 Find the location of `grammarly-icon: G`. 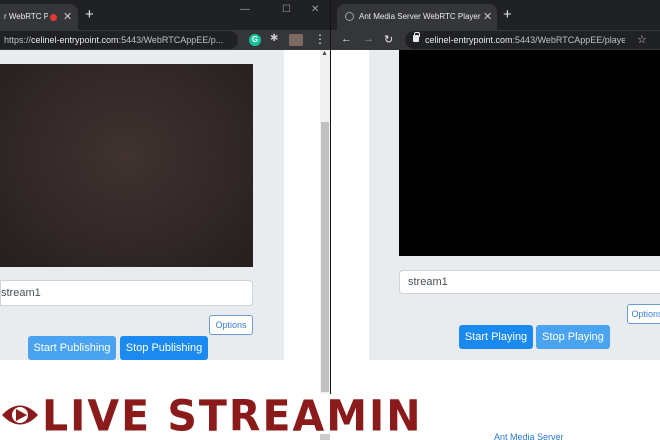

grammarly-icon: G is located at coordinates (255, 40).